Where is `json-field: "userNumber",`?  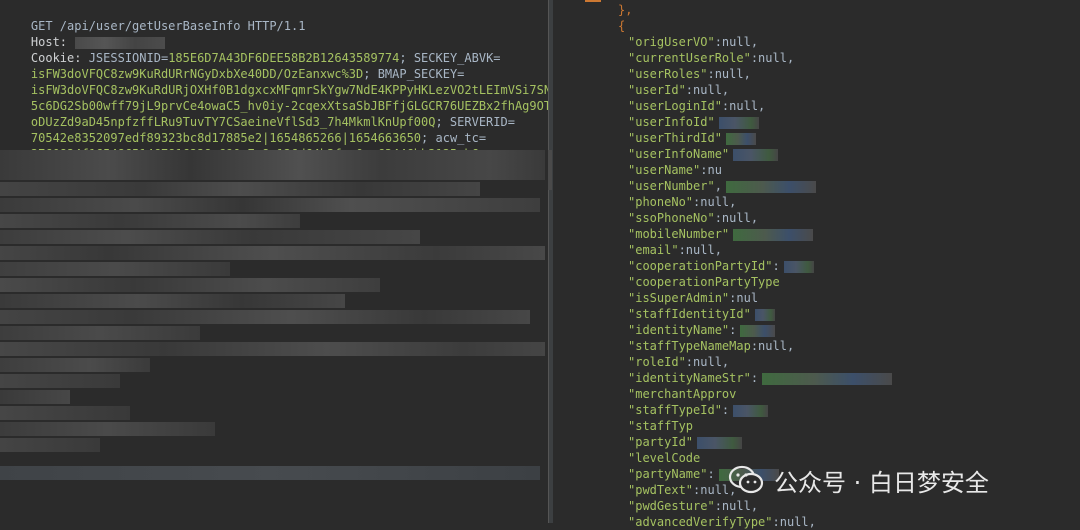 json-field: "userNumber", is located at coordinates (722, 186).